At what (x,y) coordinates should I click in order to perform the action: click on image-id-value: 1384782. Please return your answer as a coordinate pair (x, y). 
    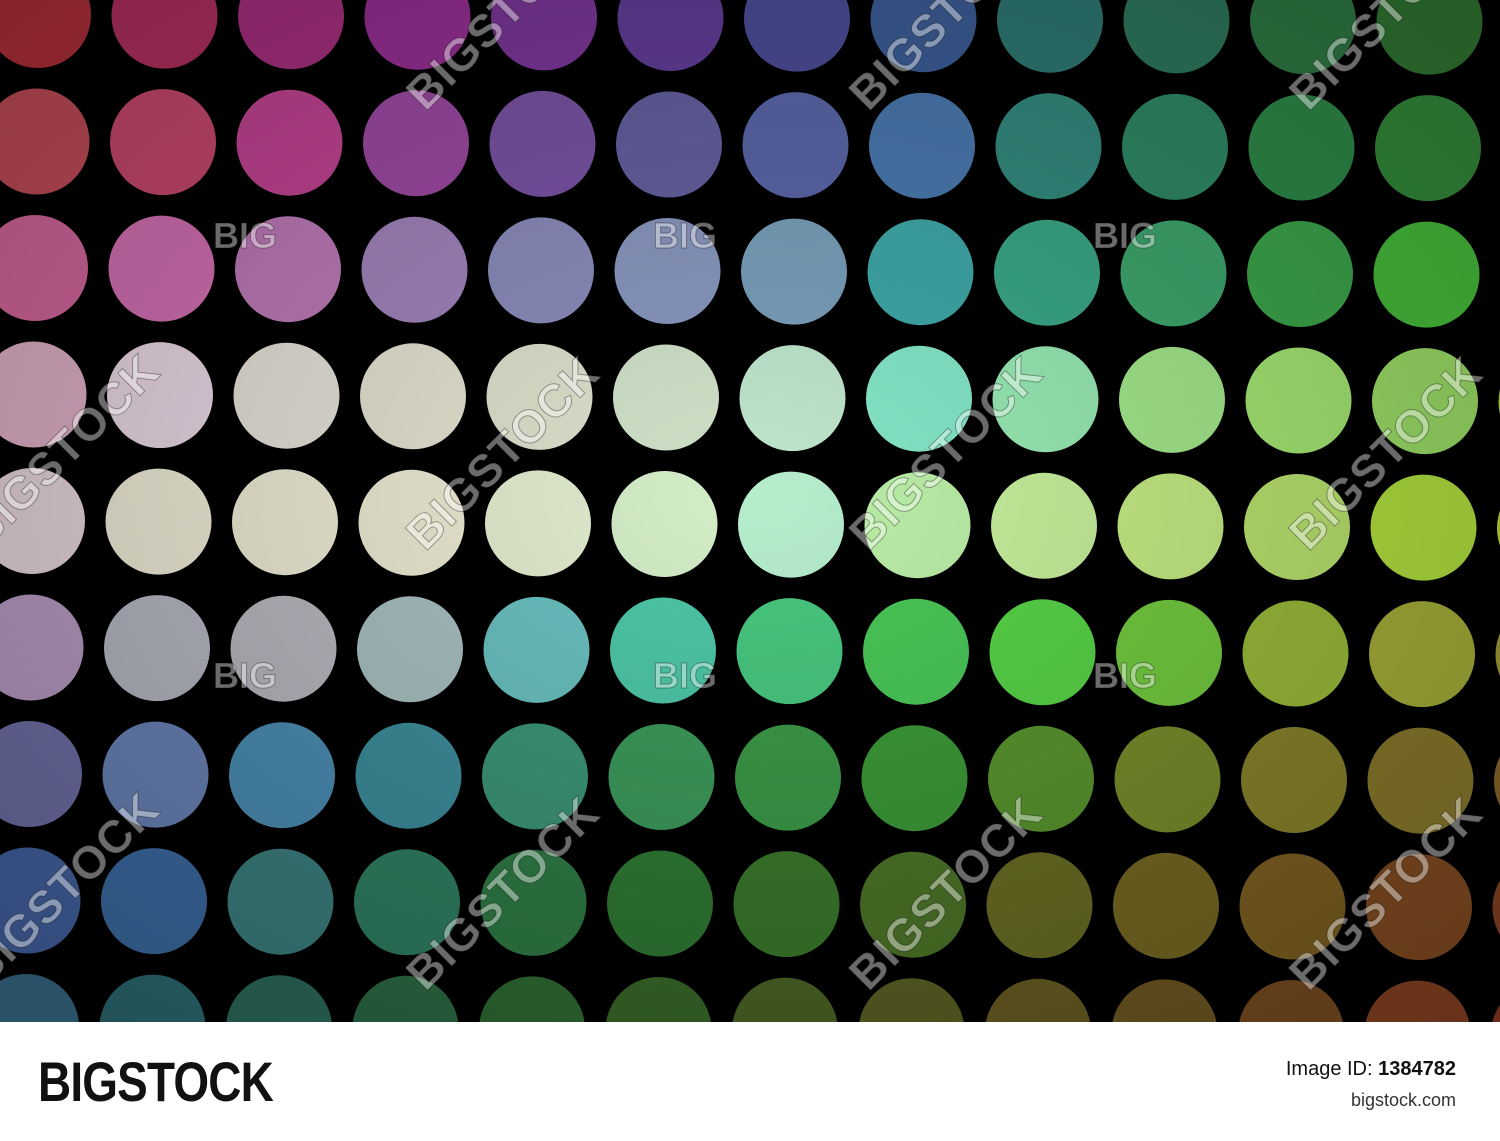
    Looking at the image, I should click on (1417, 1069).